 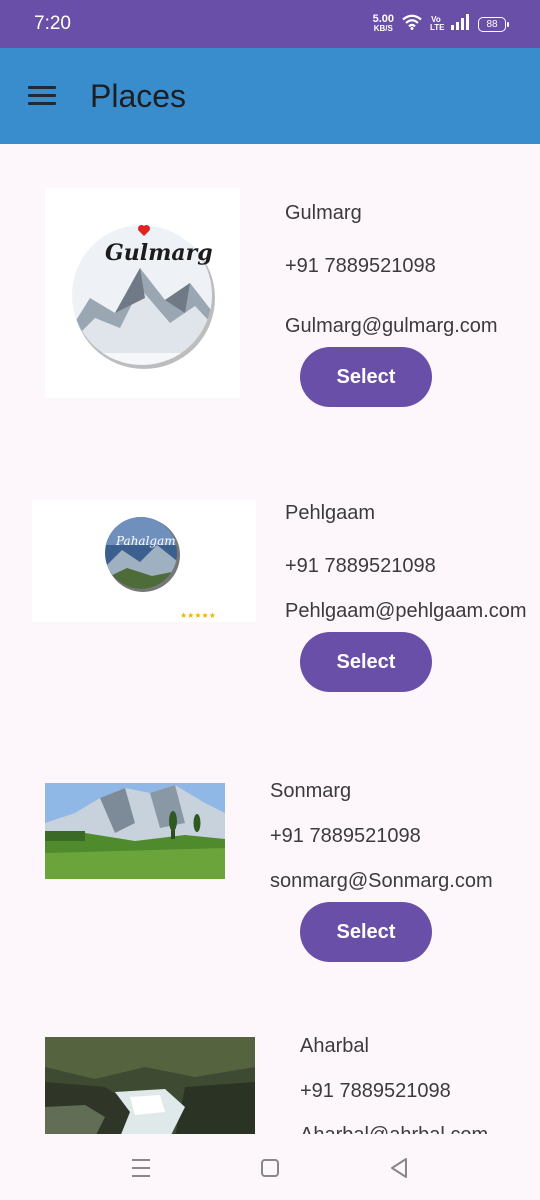 What do you see at coordinates (399, 1168) in the screenshot?
I see `back-icon` at bounding box center [399, 1168].